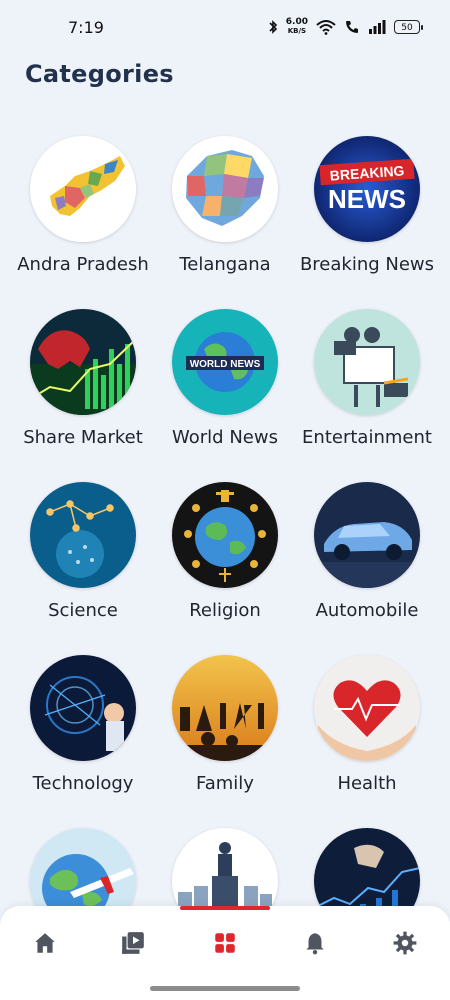 The width and height of the screenshot is (450, 1000). Describe the element at coordinates (225, 783) in the screenshot. I see `category-label: Family` at that location.